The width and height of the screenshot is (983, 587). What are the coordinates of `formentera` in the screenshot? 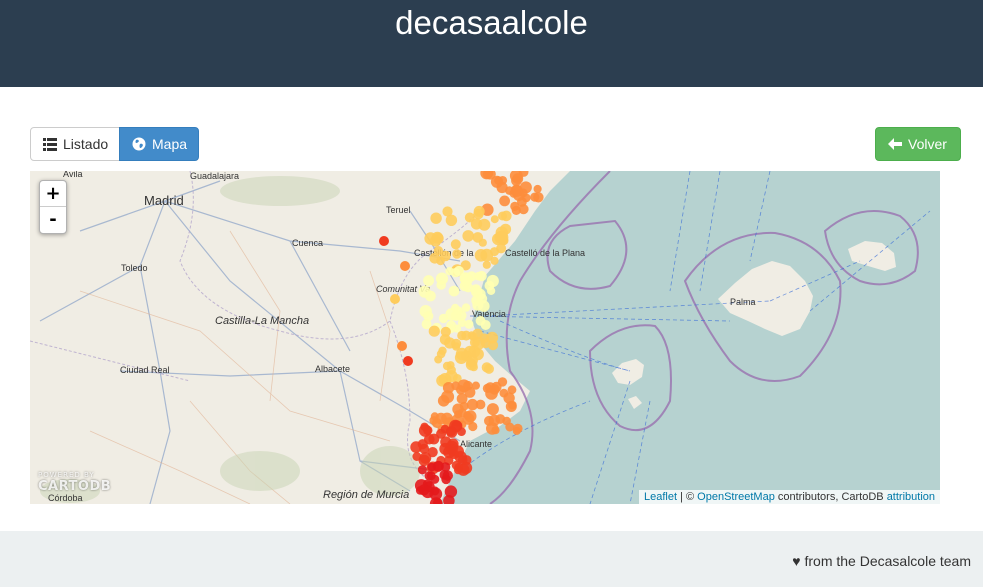 It's located at (635, 402).